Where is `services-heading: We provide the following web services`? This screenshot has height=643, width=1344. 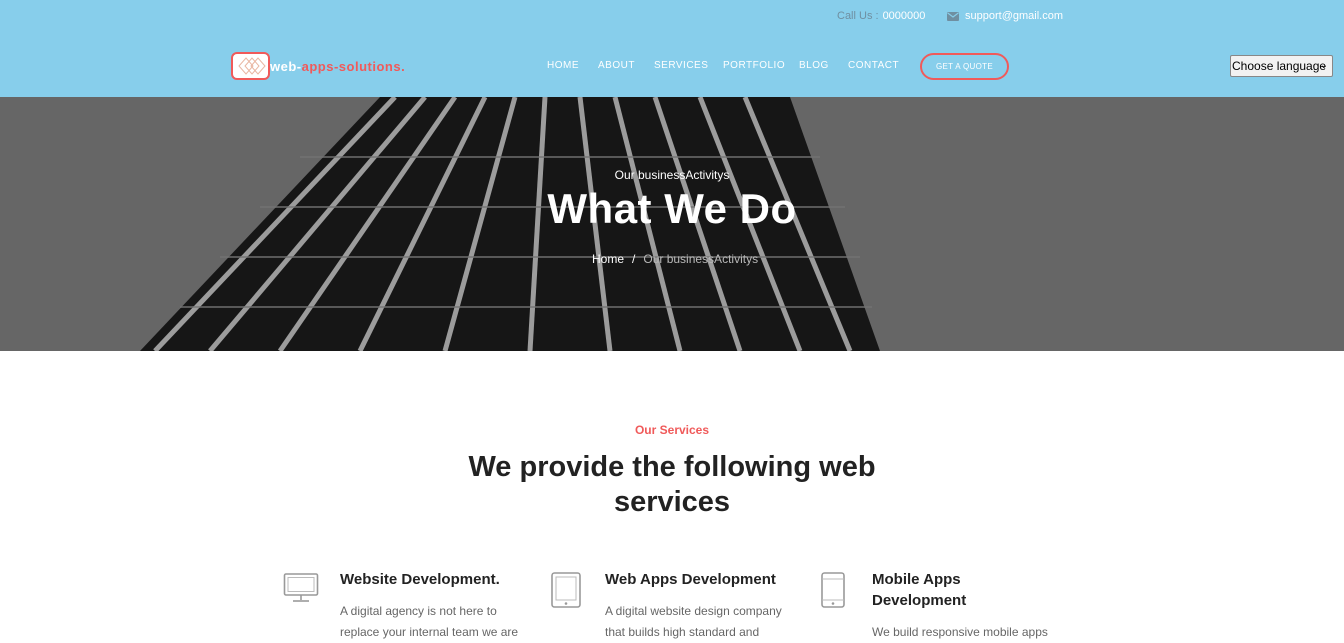
services-heading: We provide the following web services is located at coordinates (672, 484).